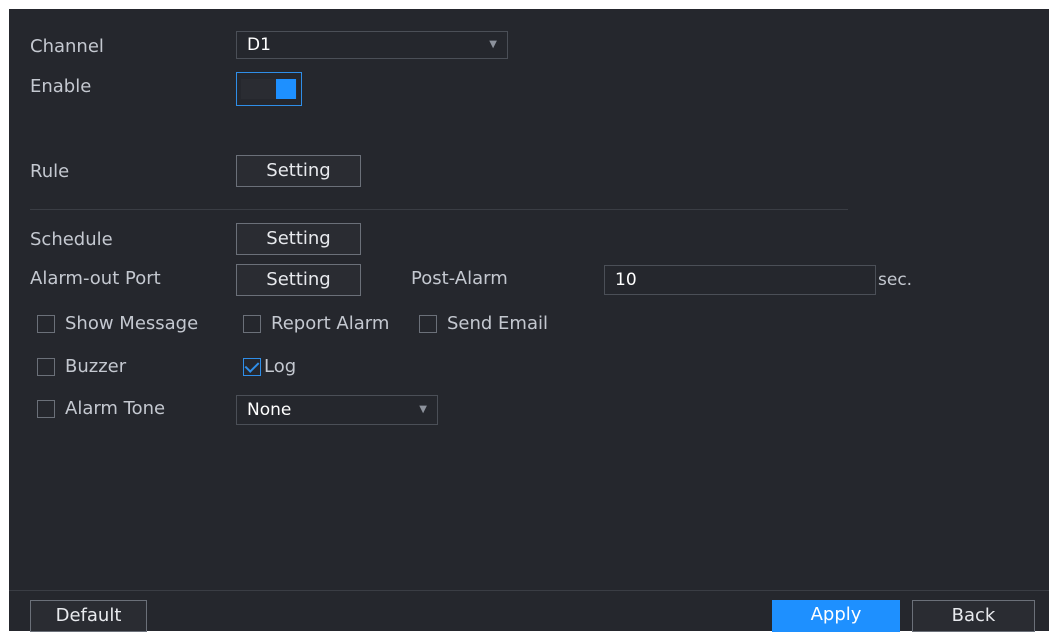  I want to click on post-alarm-input: 10, so click(740, 280).